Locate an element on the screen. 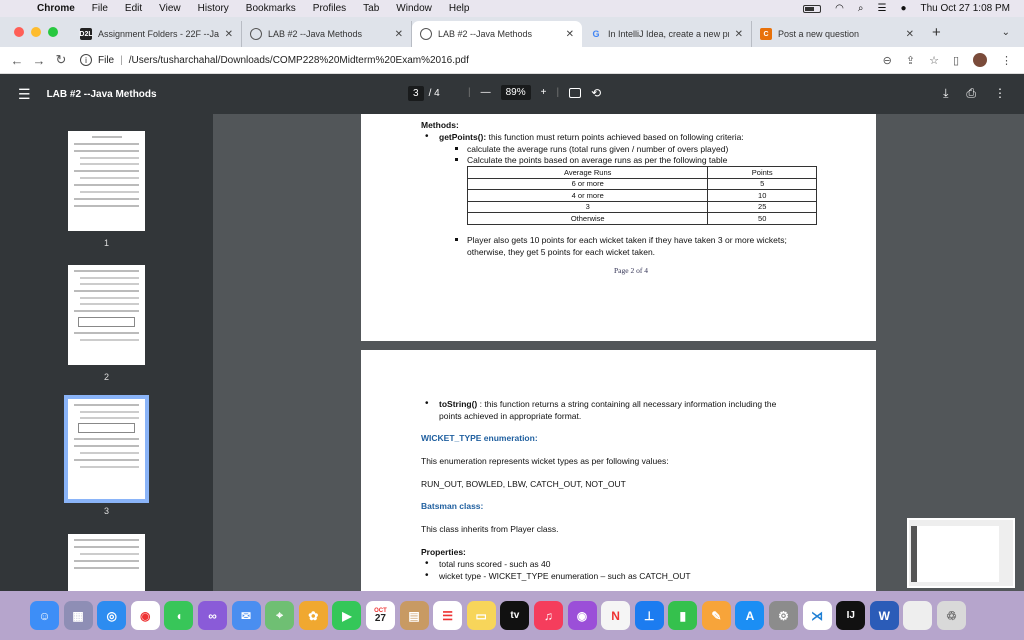 This screenshot has width=1024, height=640. mail-icon: ✉ is located at coordinates (246, 615).